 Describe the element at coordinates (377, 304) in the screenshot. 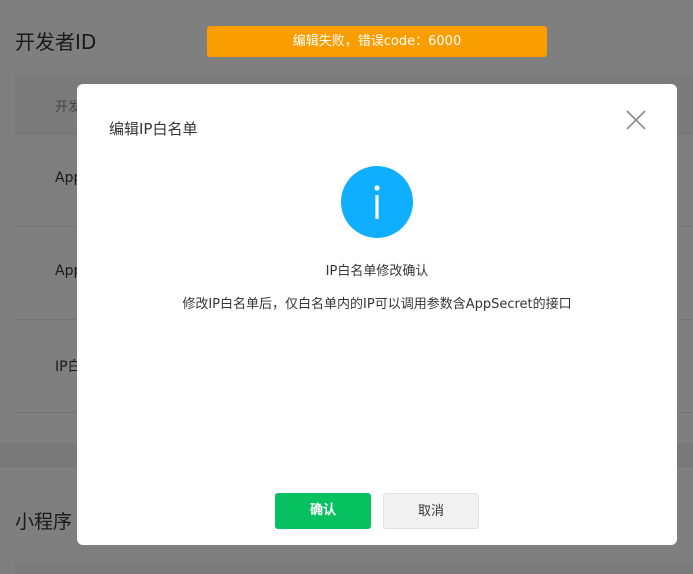

I see `message-description: 修改IP白名单后，仅白名单内的IP可以调用参数含AppSecret的接口` at that location.